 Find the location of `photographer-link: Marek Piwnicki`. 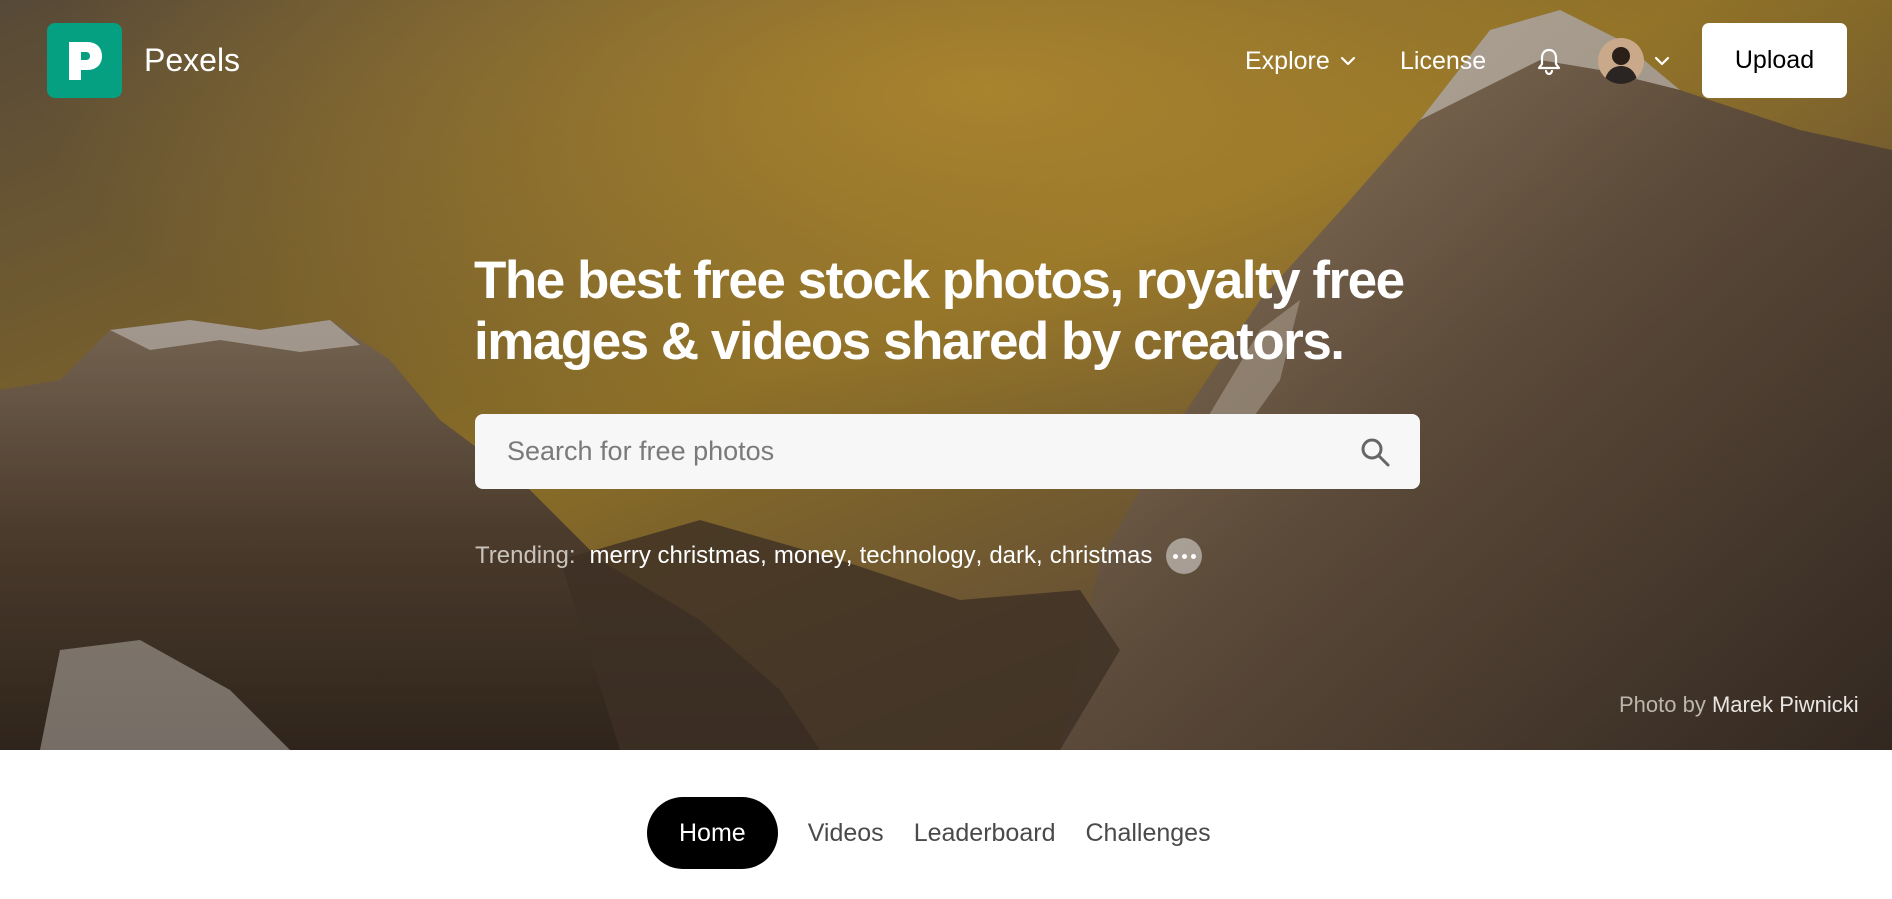

photographer-link: Marek Piwnicki is located at coordinates (1785, 704).